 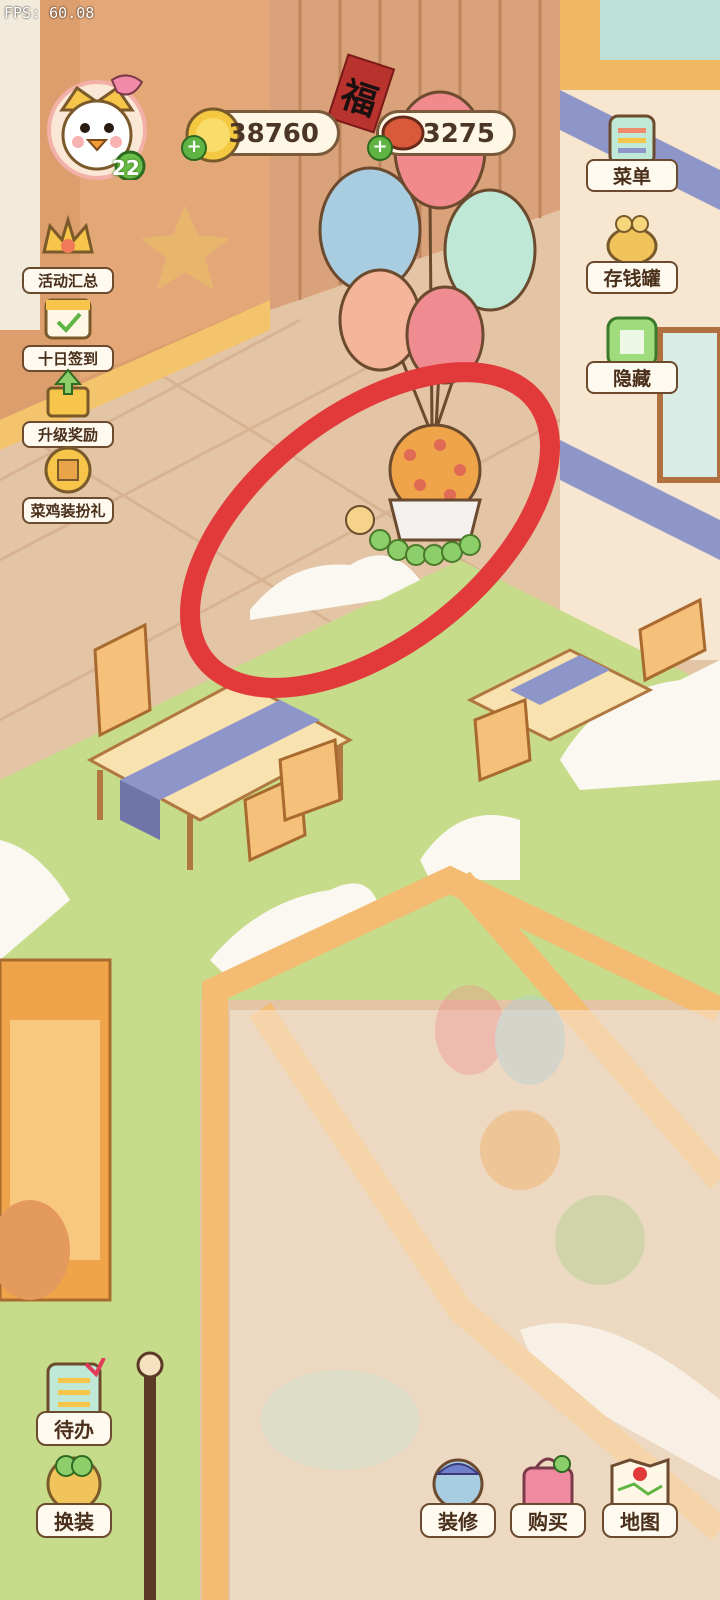 What do you see at coordinates (68, 470) in the screenshot?
I see `outfit-gift-icon` at bounding box center [68, 470].